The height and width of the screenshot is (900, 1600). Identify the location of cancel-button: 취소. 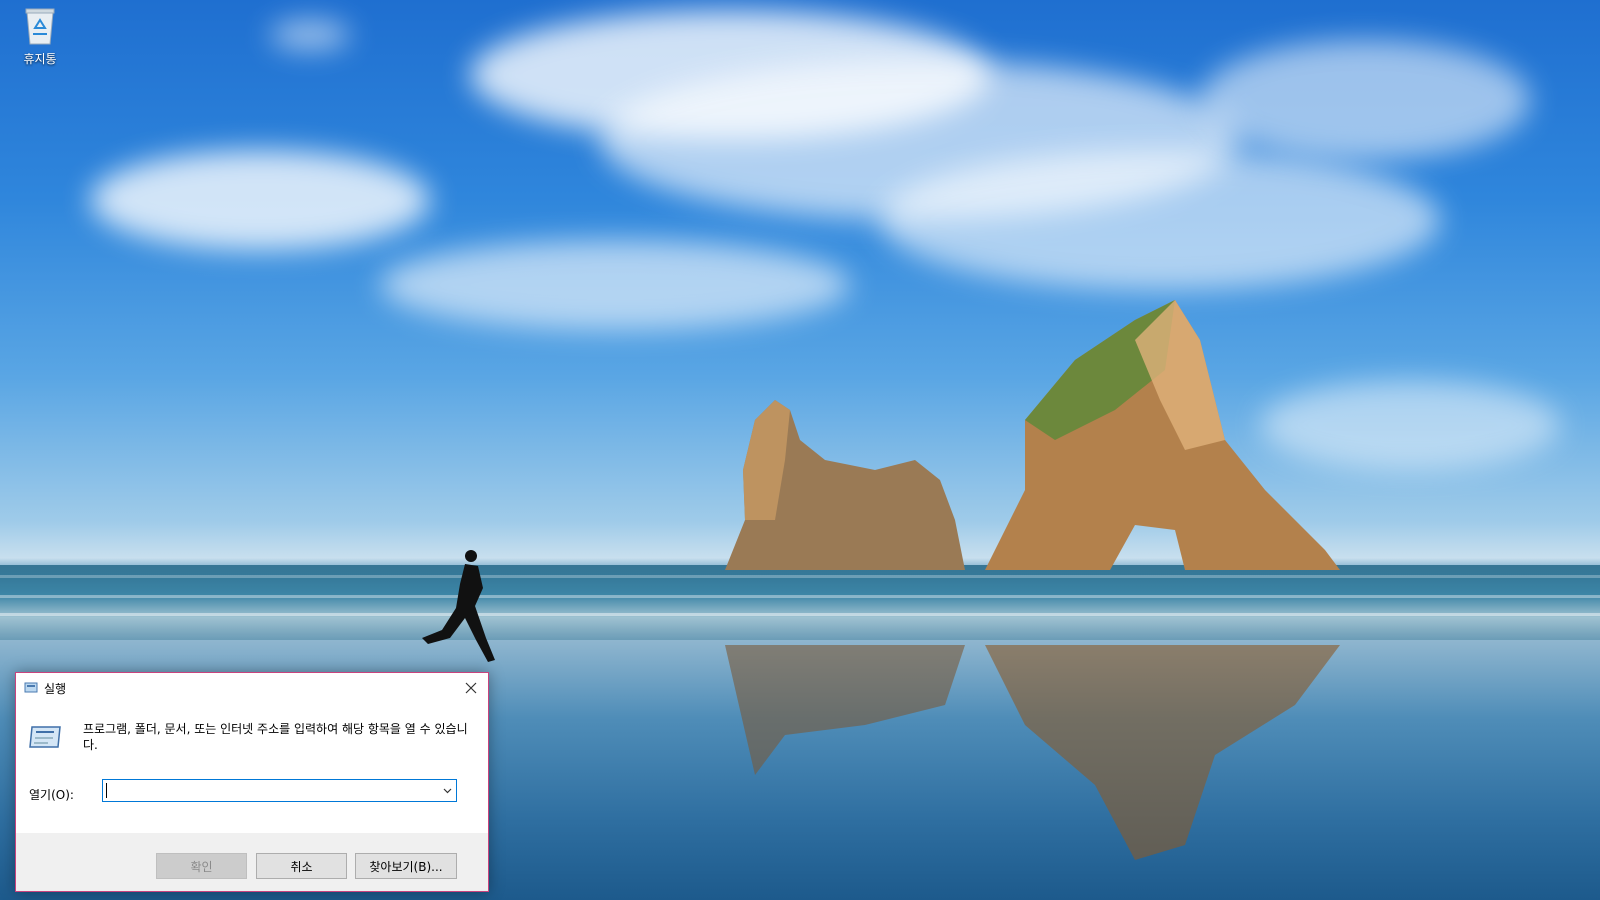
(301, 866).